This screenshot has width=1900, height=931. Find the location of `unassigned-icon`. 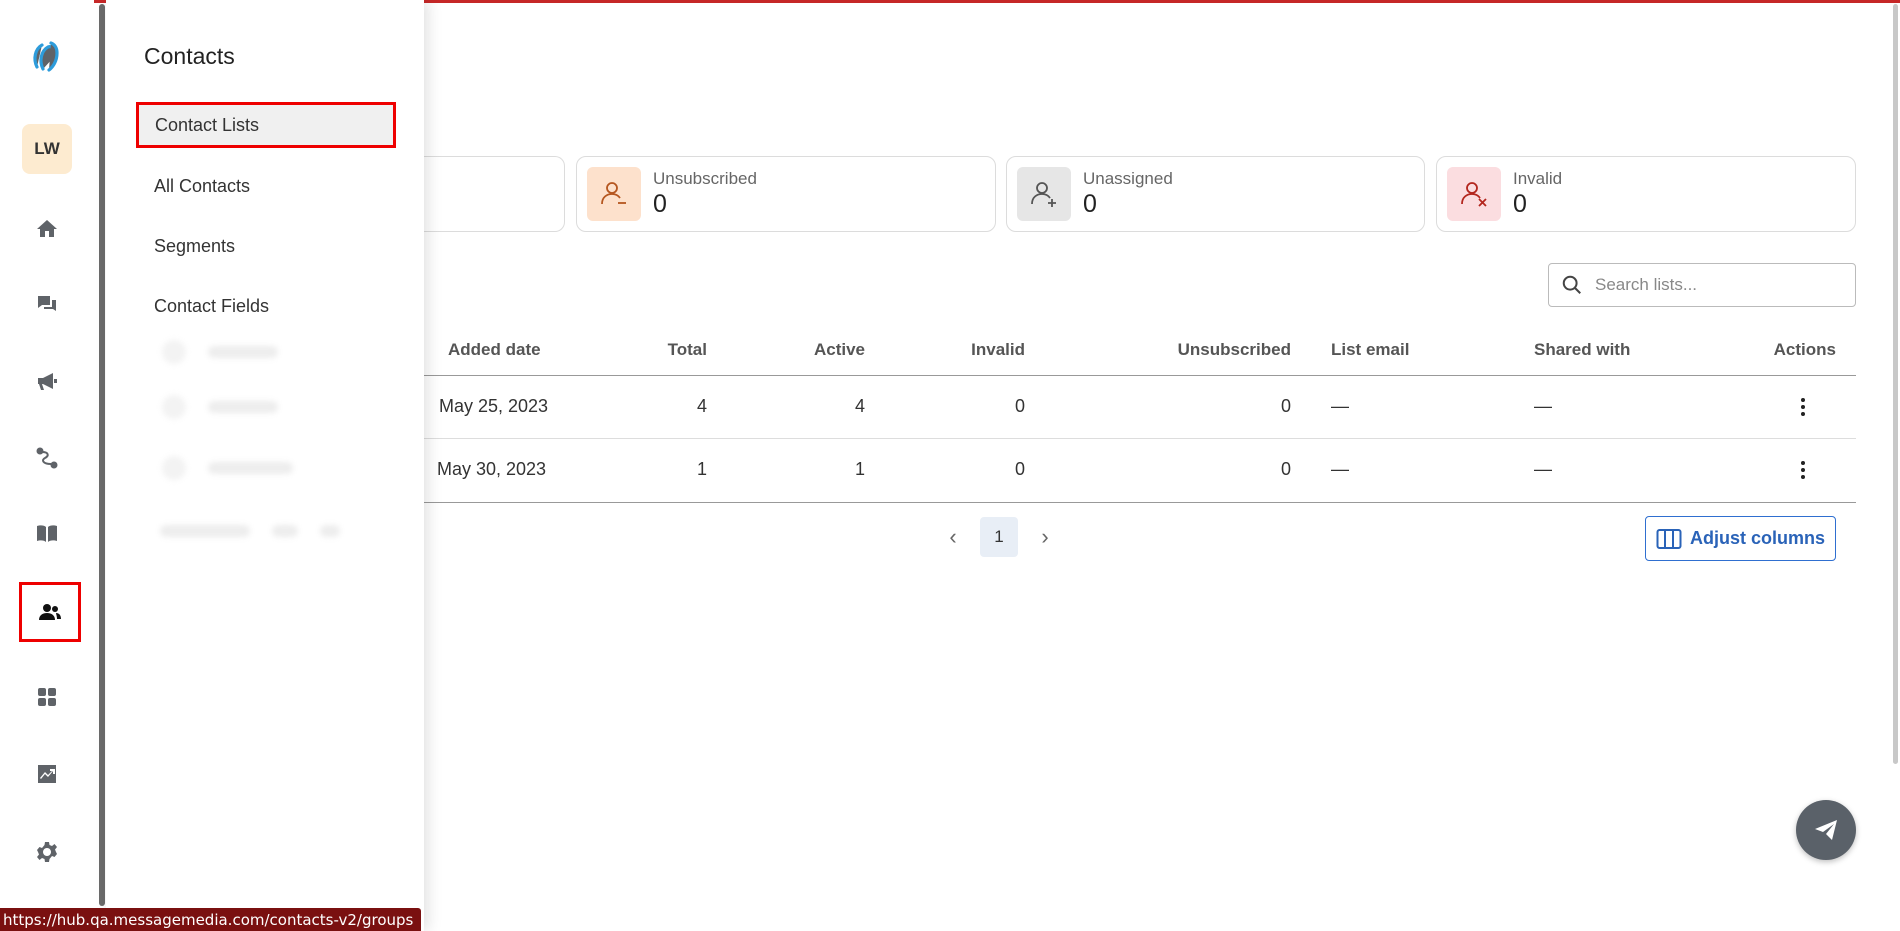

unassigned-icon is located at coordinates (1044, 194).